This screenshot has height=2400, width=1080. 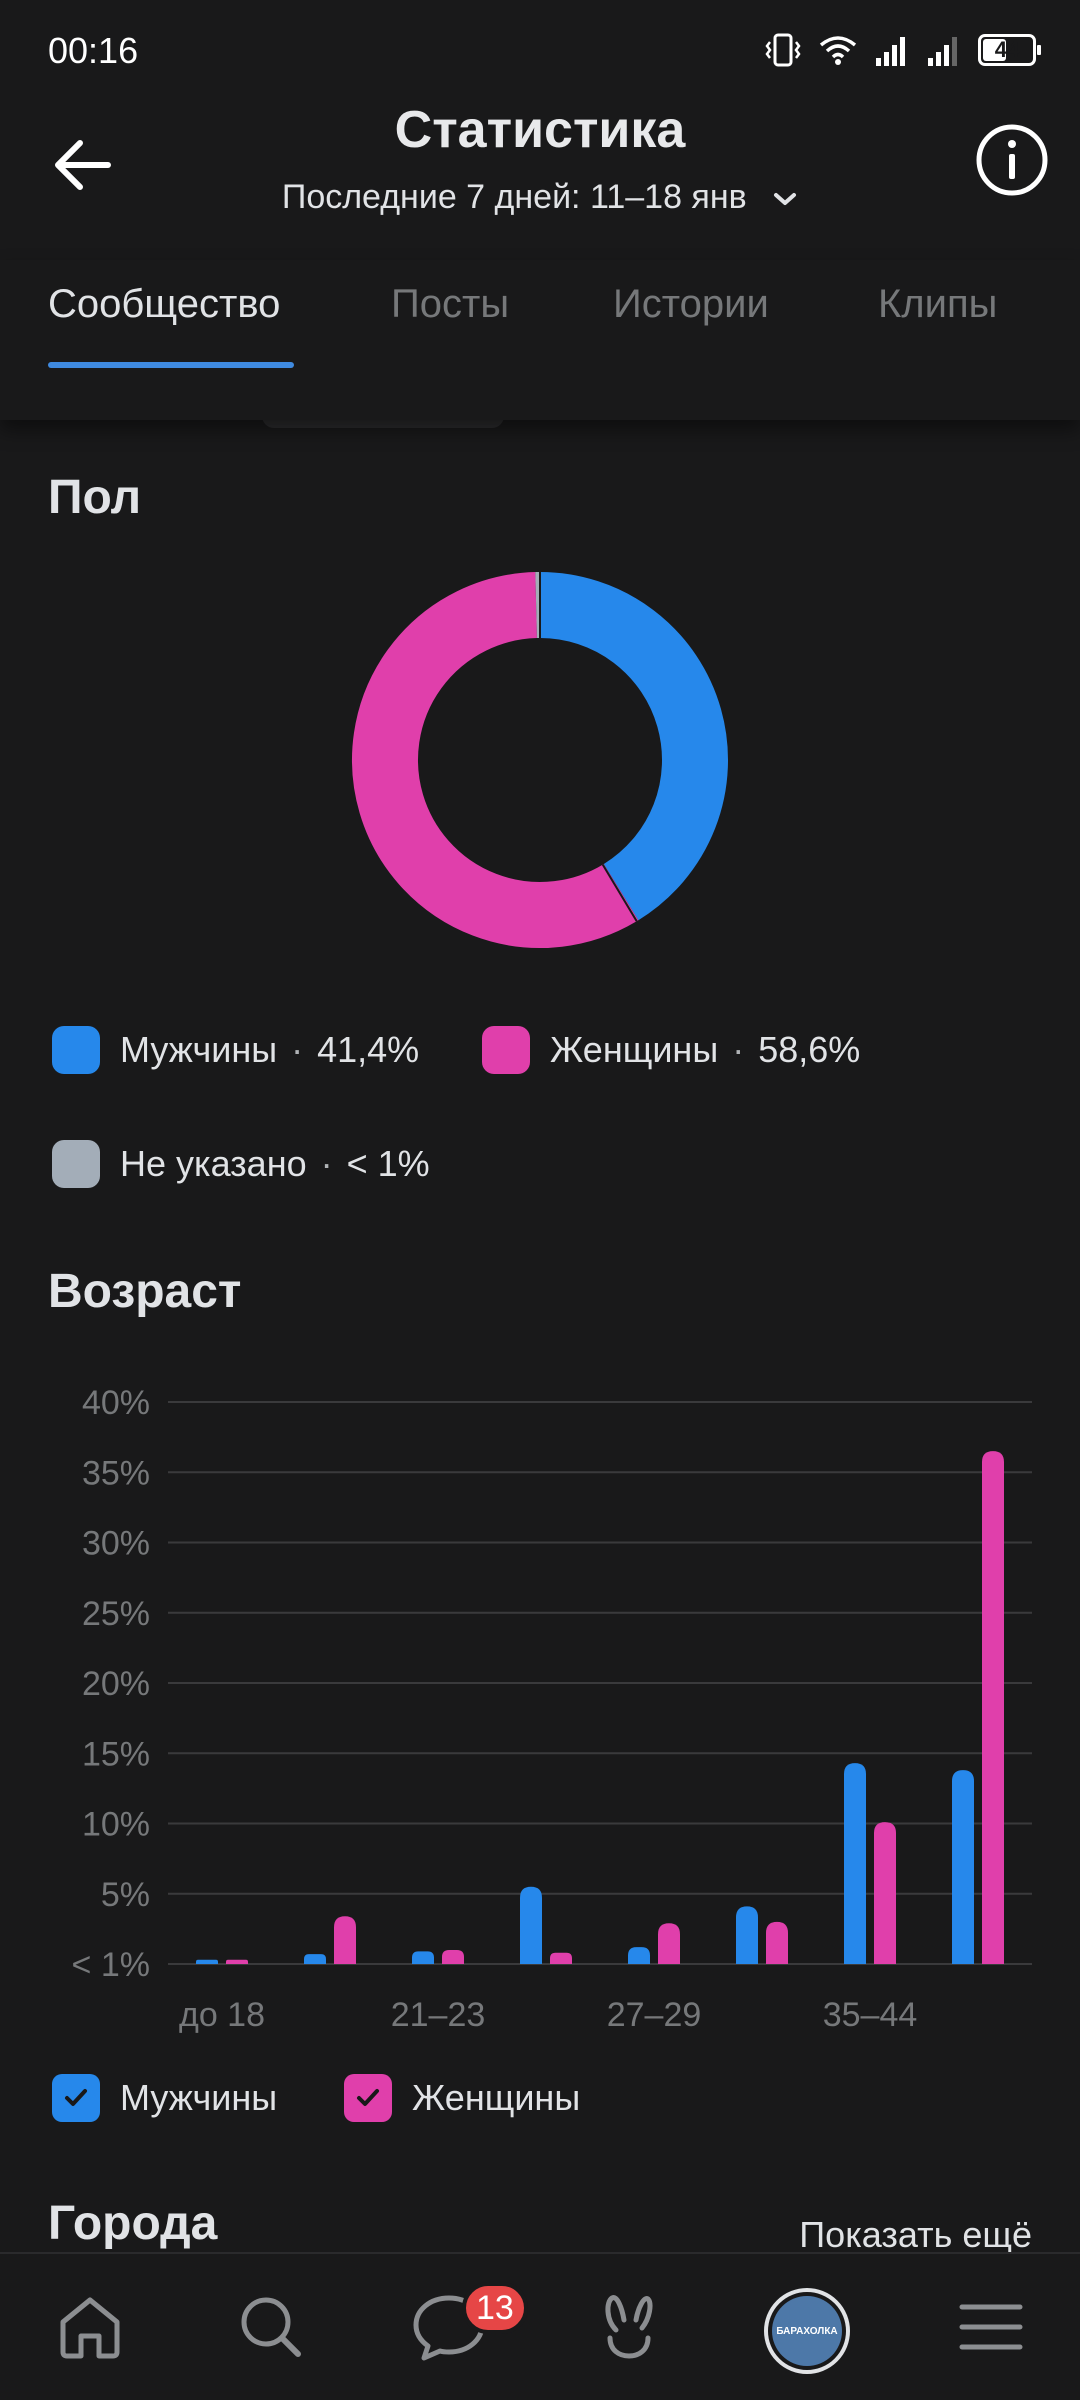 I want to click on home-icon, so click(x=90, y=2328).